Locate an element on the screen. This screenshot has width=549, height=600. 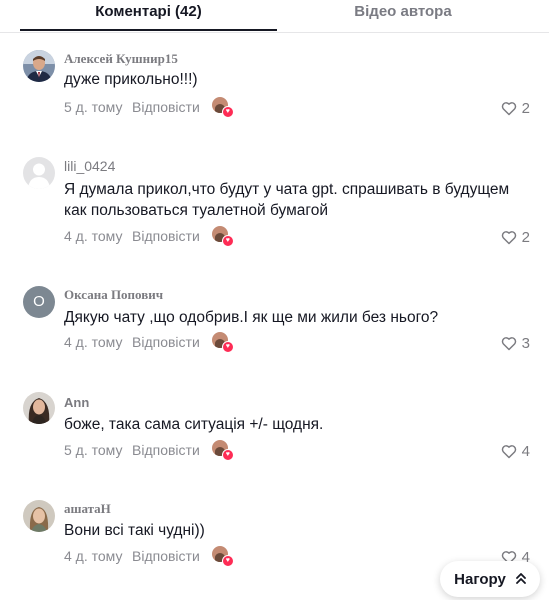
double-chevron-up-icon is located at coordinates (520, 579).